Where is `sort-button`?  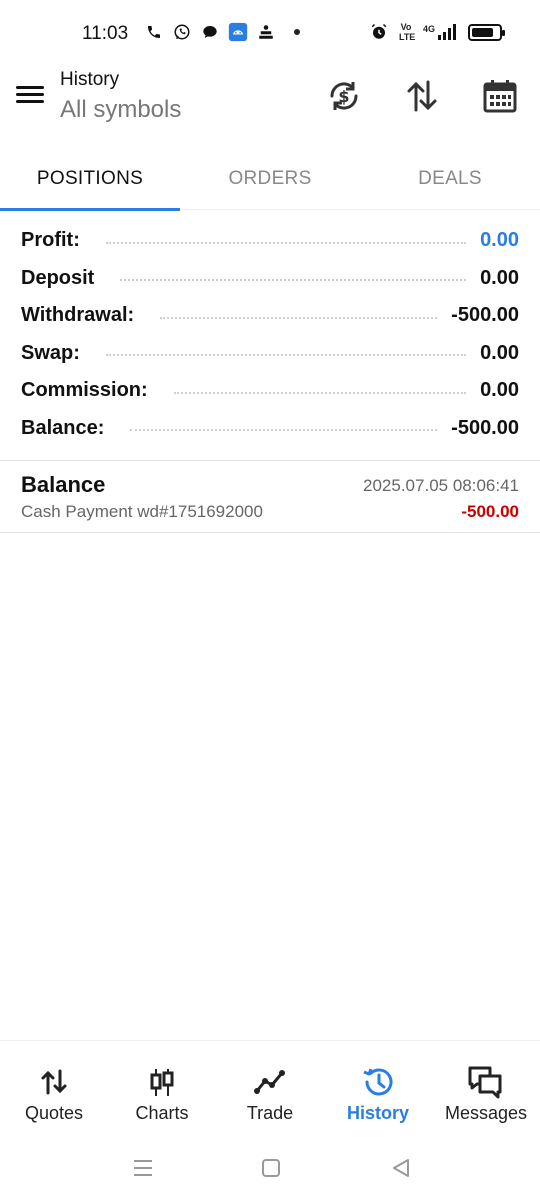 sort-button is located at coordinates (422, 96).